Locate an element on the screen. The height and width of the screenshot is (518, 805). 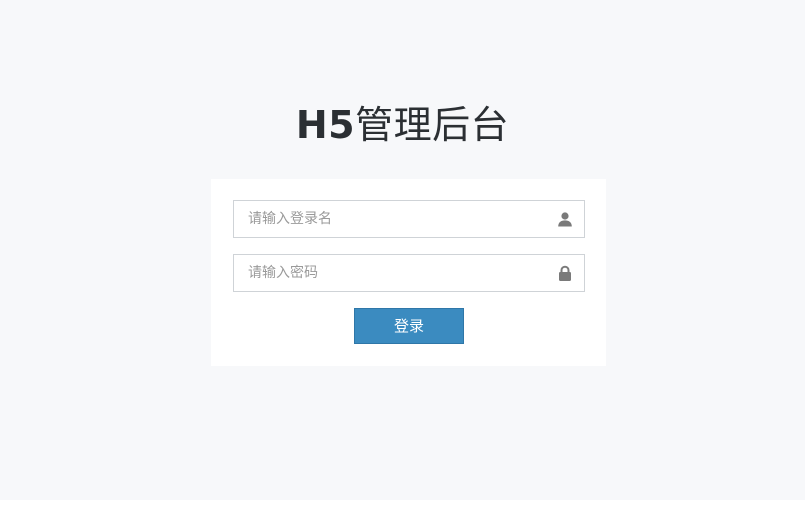
password-input is located at coordinates (396, 273).